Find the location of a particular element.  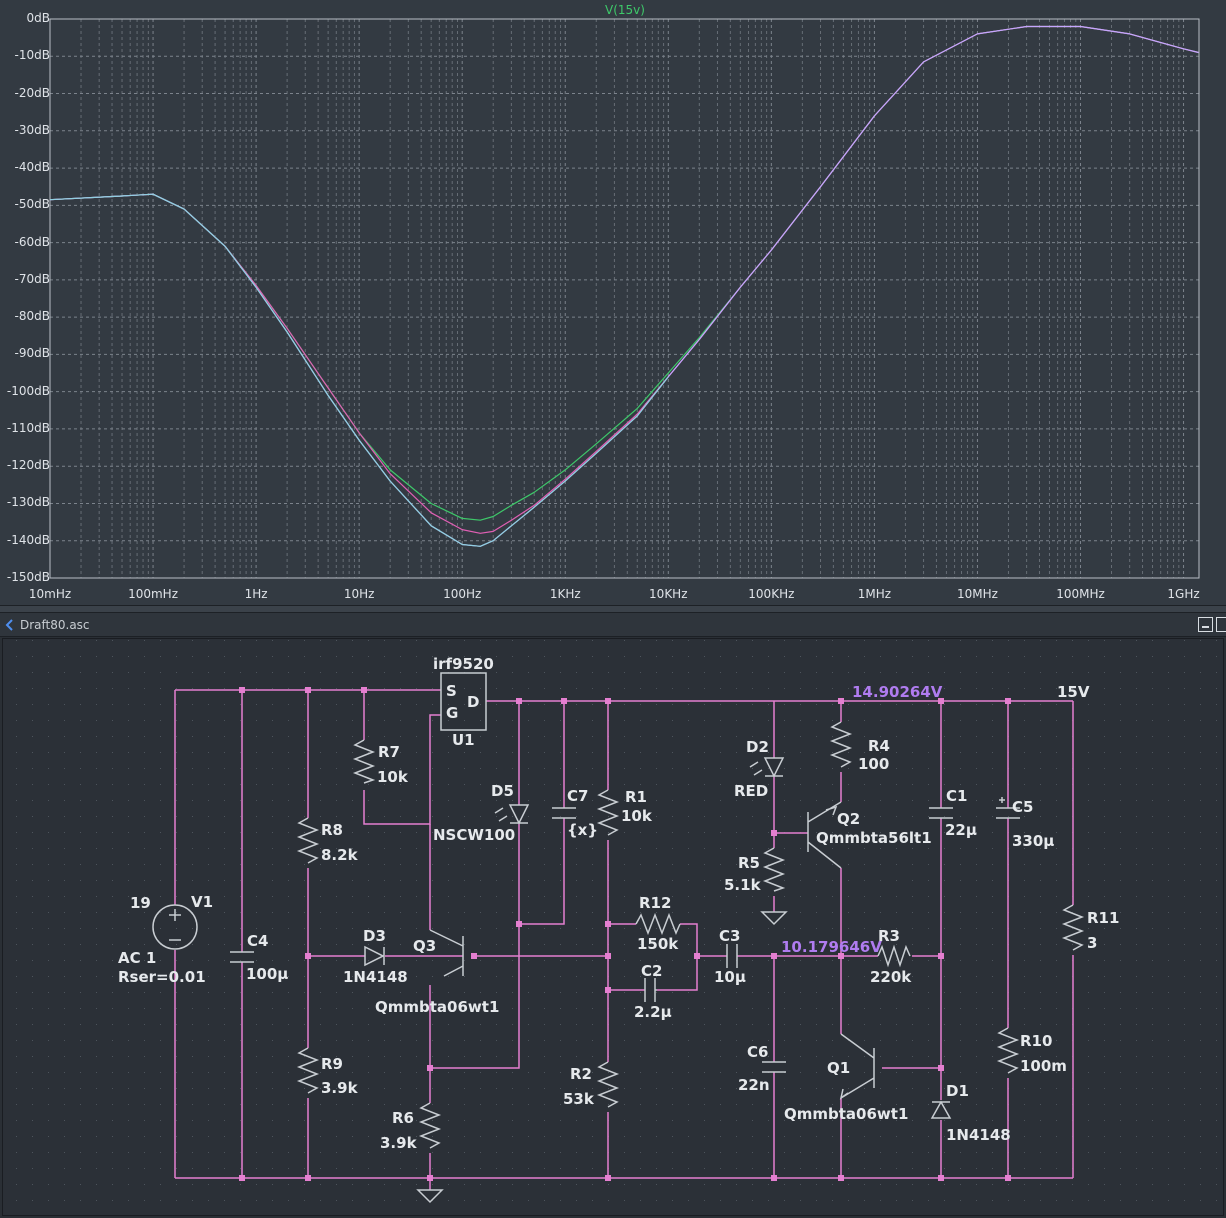

c1-value-label: 22µ is located at coordinates (961, 830).